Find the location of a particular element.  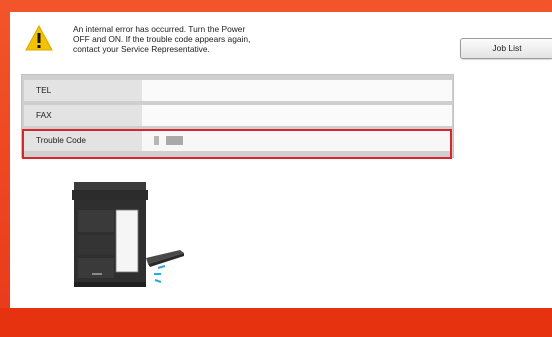

warning-icon is located at coordinates (39, 38).